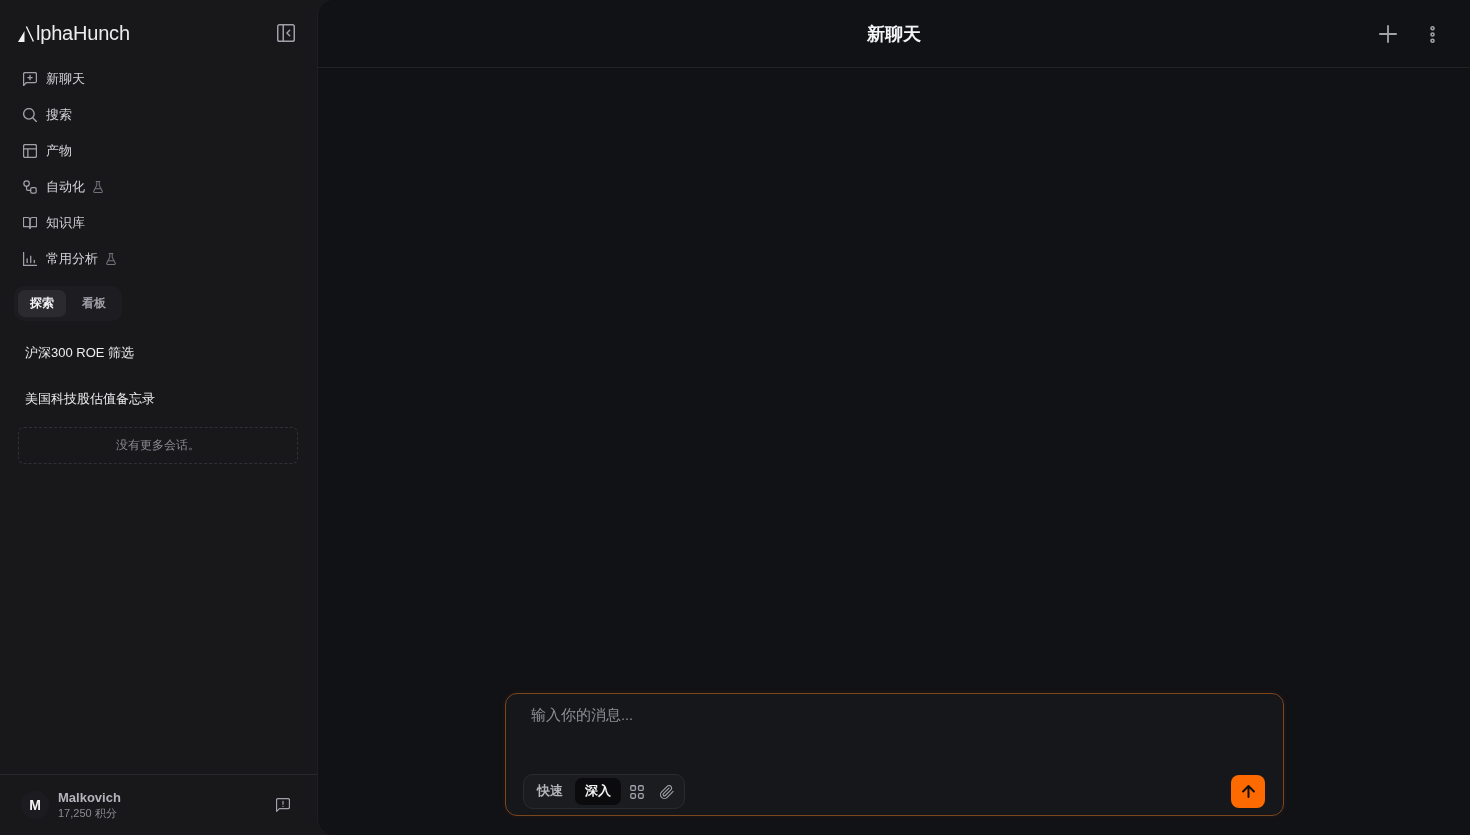  I want to click on mode-toggle: 深入, so click(598, 791).